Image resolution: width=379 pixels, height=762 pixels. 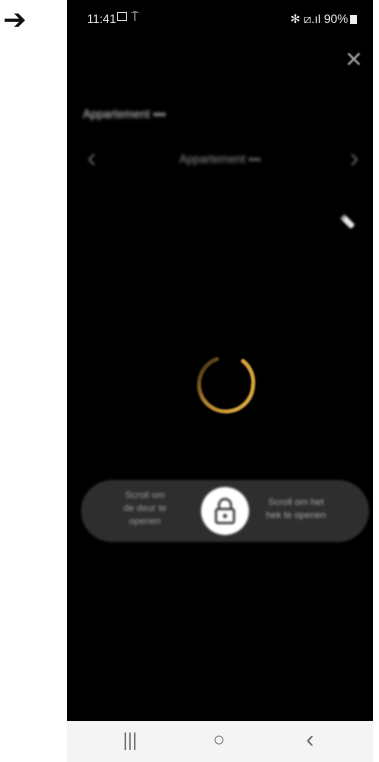 I want to click on arrow-right-icon: ➔, so click(x=15, y=19).